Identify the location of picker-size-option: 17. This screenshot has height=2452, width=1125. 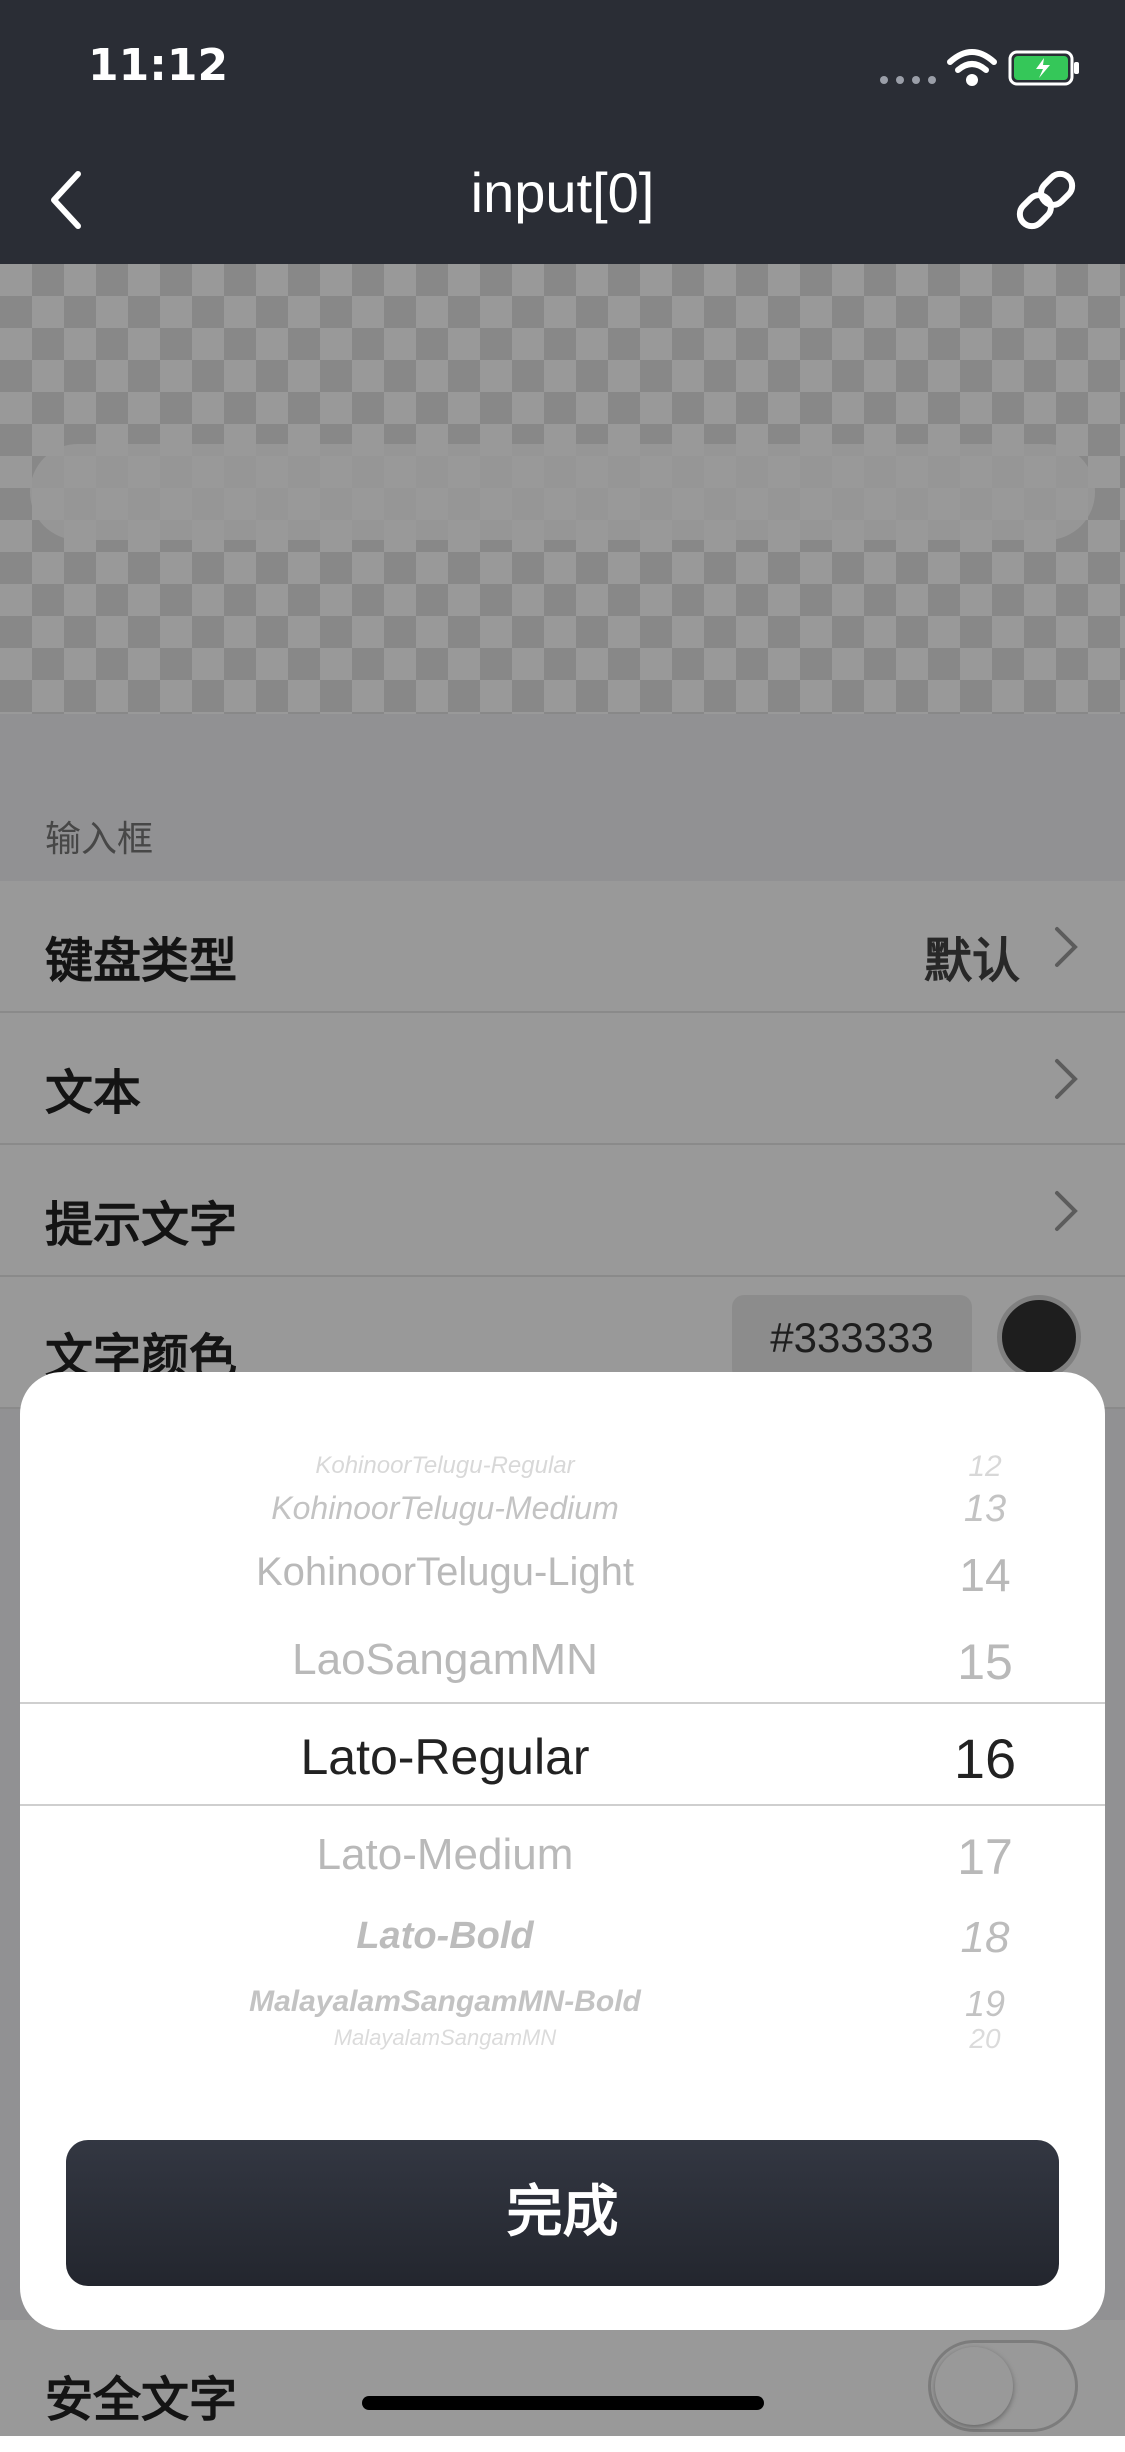
(985, 1857).